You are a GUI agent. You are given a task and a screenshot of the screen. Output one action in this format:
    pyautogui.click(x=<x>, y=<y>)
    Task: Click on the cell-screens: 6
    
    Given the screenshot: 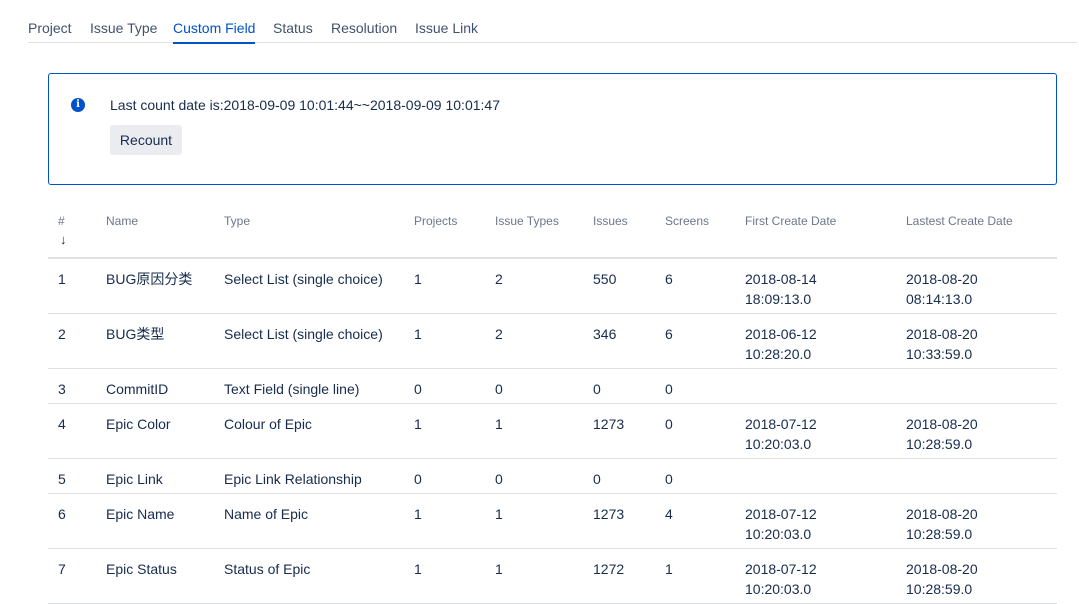 What is the action you would take?
    pyautogui.click(x=705, y=341)
    